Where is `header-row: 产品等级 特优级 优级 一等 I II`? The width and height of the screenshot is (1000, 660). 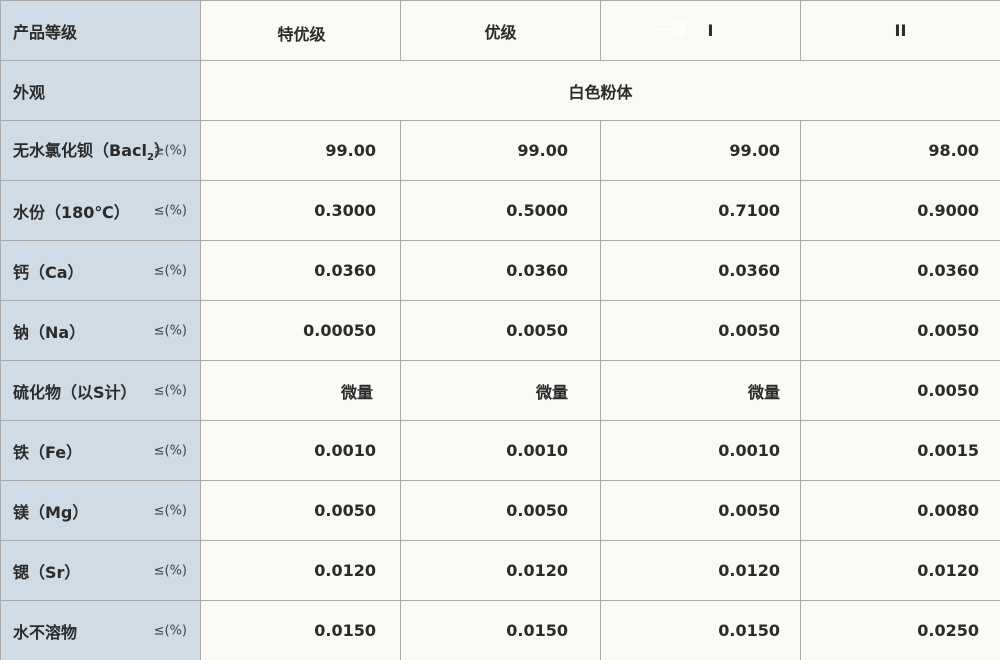
header-row: 产品等级 特优级 优级 一等 I II is located at coordinates (500, 30).